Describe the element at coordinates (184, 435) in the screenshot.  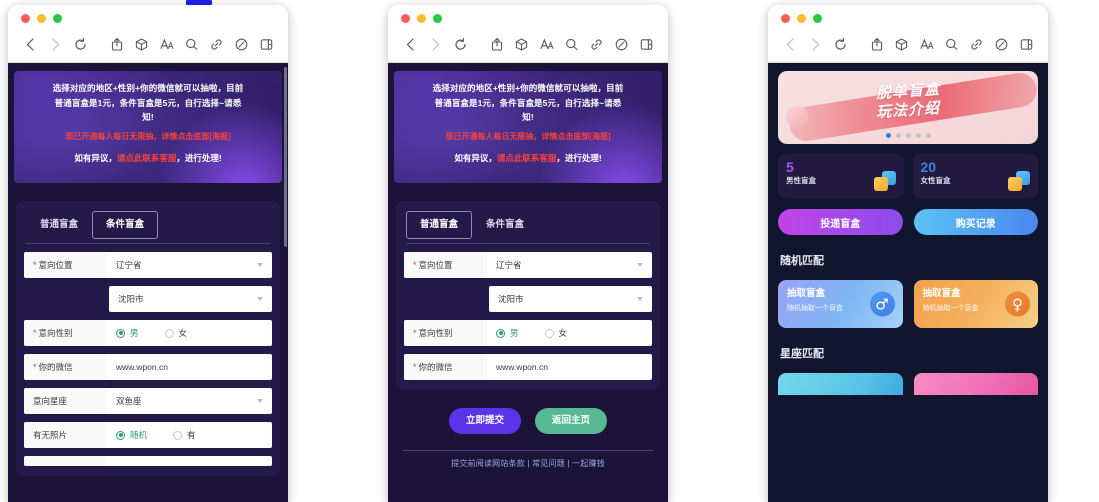
I see `photo-radio-has: 有` at that location.